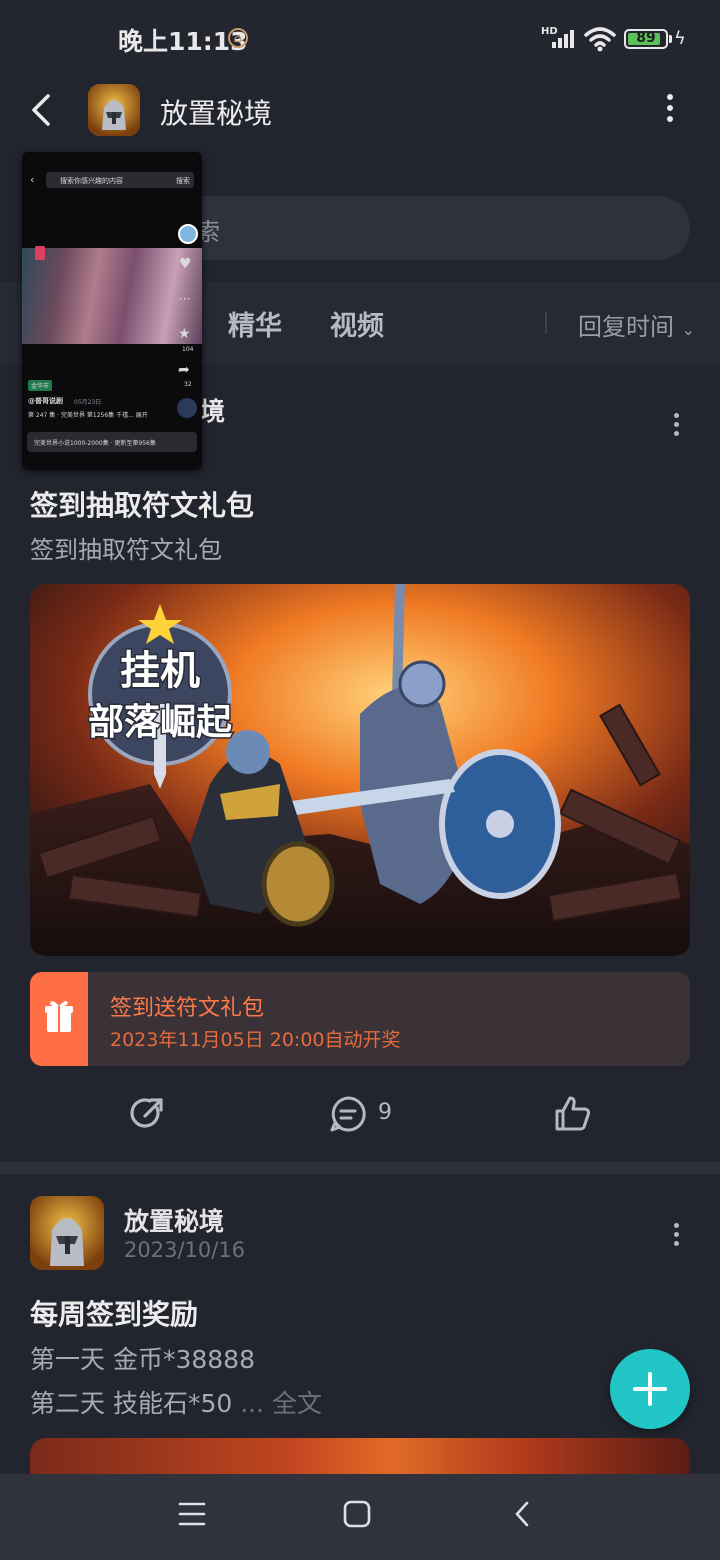 This screenshot has width=720, height=1560. I want to click on pip-more-icon: ···, so click(184, 299).